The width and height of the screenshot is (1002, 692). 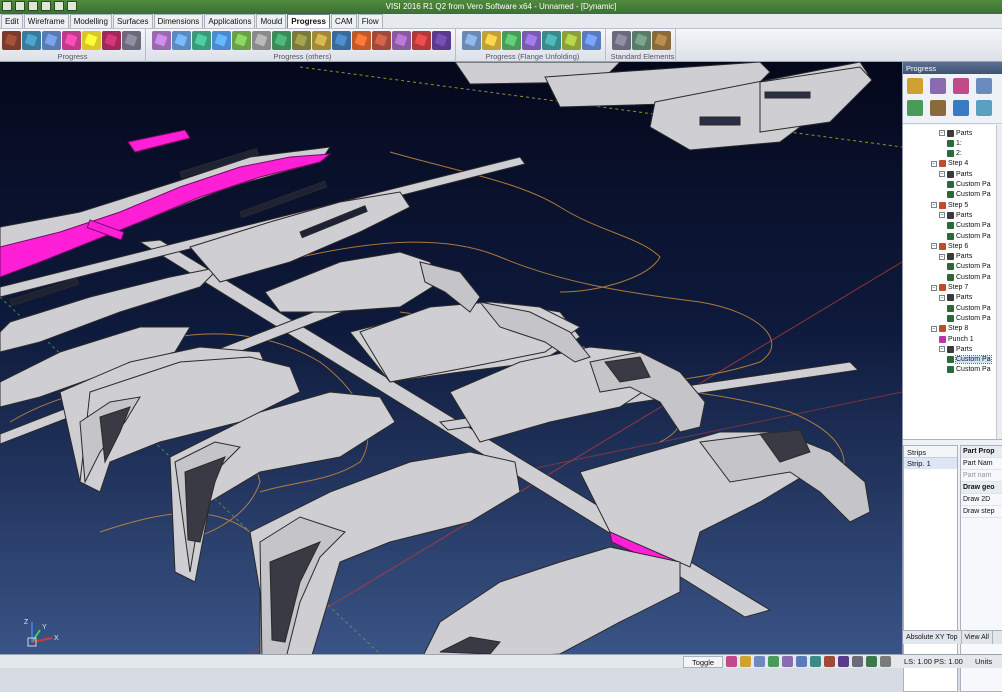 I want to click on toggle-button: Toggle, so click(x=703, y=662).